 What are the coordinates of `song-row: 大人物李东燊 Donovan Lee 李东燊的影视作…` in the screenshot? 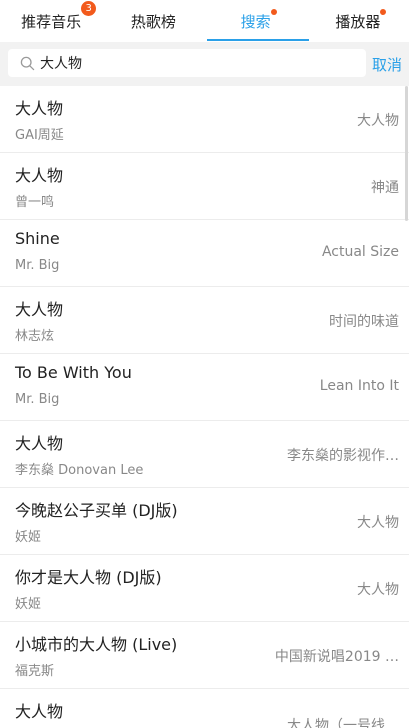 It's located at (204, 454).